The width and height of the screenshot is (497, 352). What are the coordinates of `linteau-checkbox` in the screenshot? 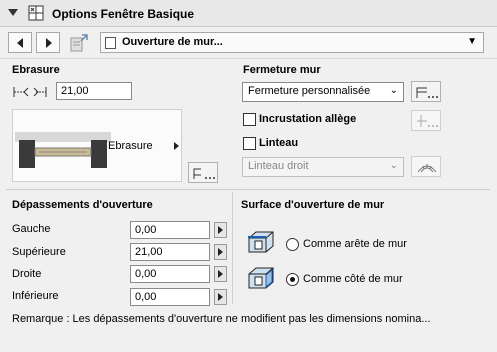 It's located at (249, 143).